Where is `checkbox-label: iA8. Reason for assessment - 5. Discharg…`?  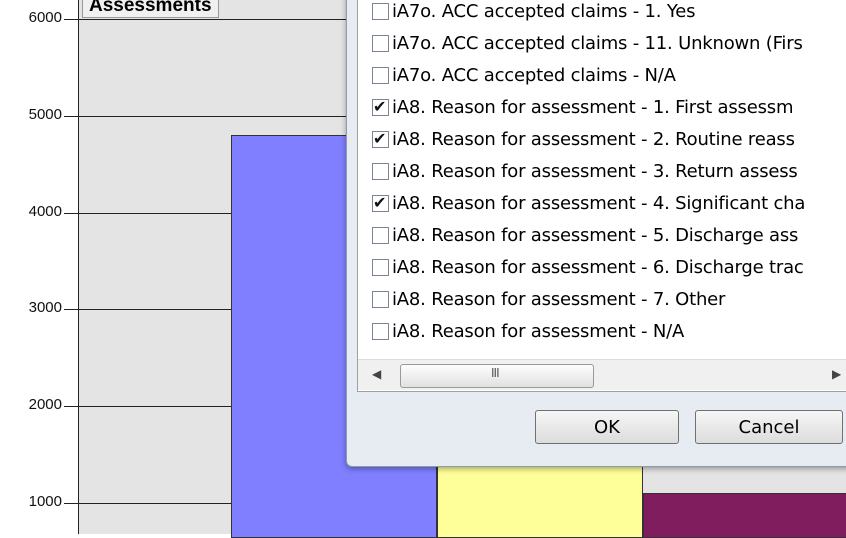 checkbox-label: iA8. Reason for assessment - 5. Discharg… is located at coordinates (595, 235).